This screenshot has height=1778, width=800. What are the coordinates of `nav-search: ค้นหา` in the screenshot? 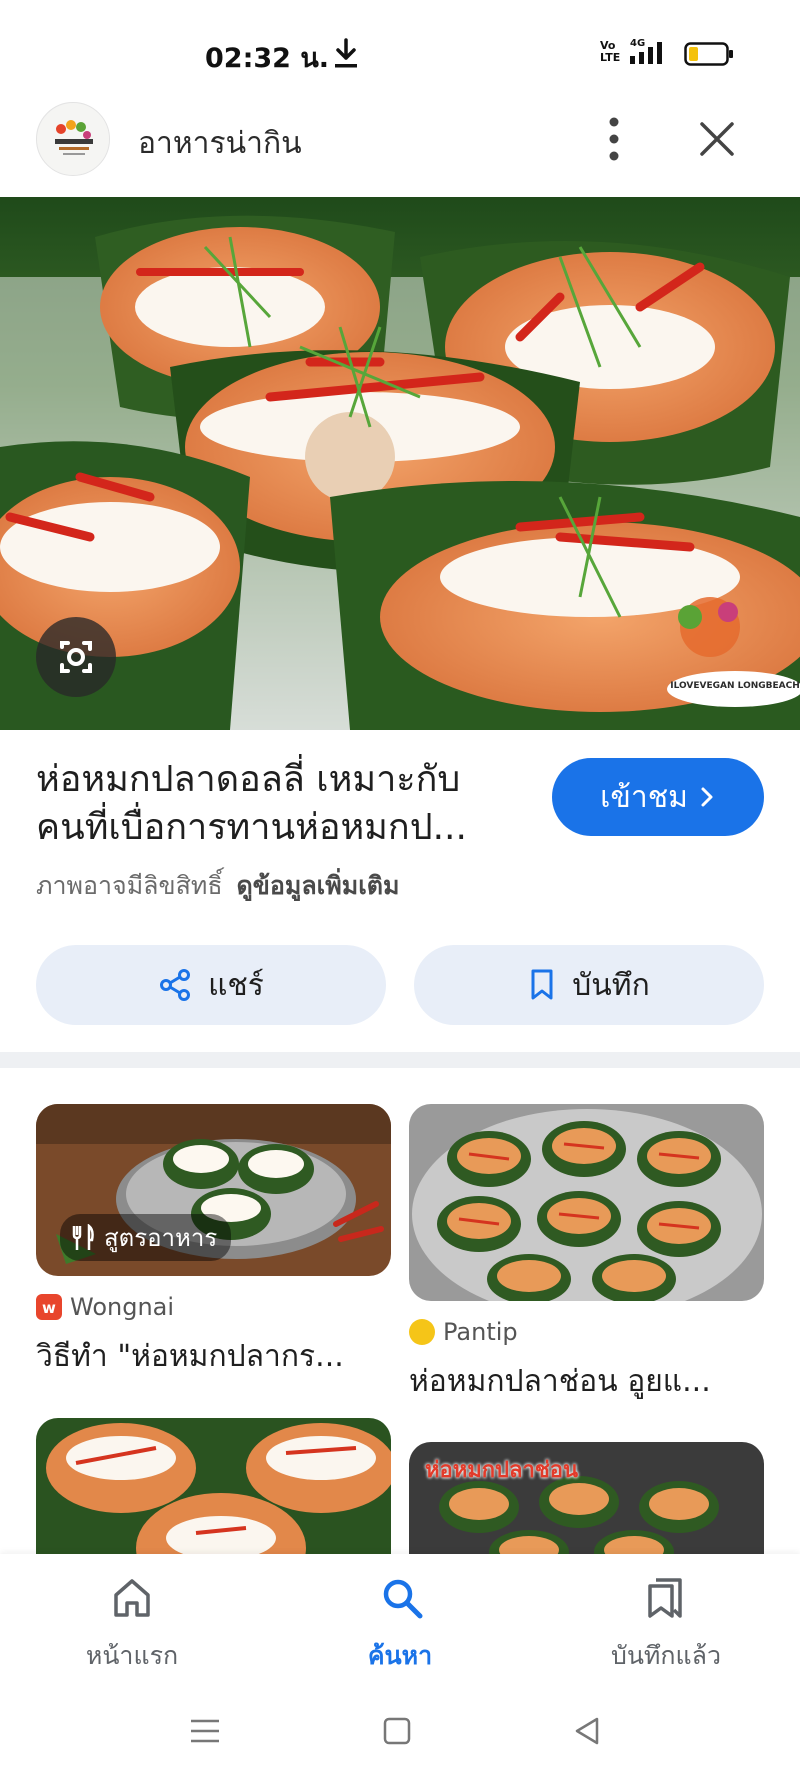 It's located at (400, 1621).